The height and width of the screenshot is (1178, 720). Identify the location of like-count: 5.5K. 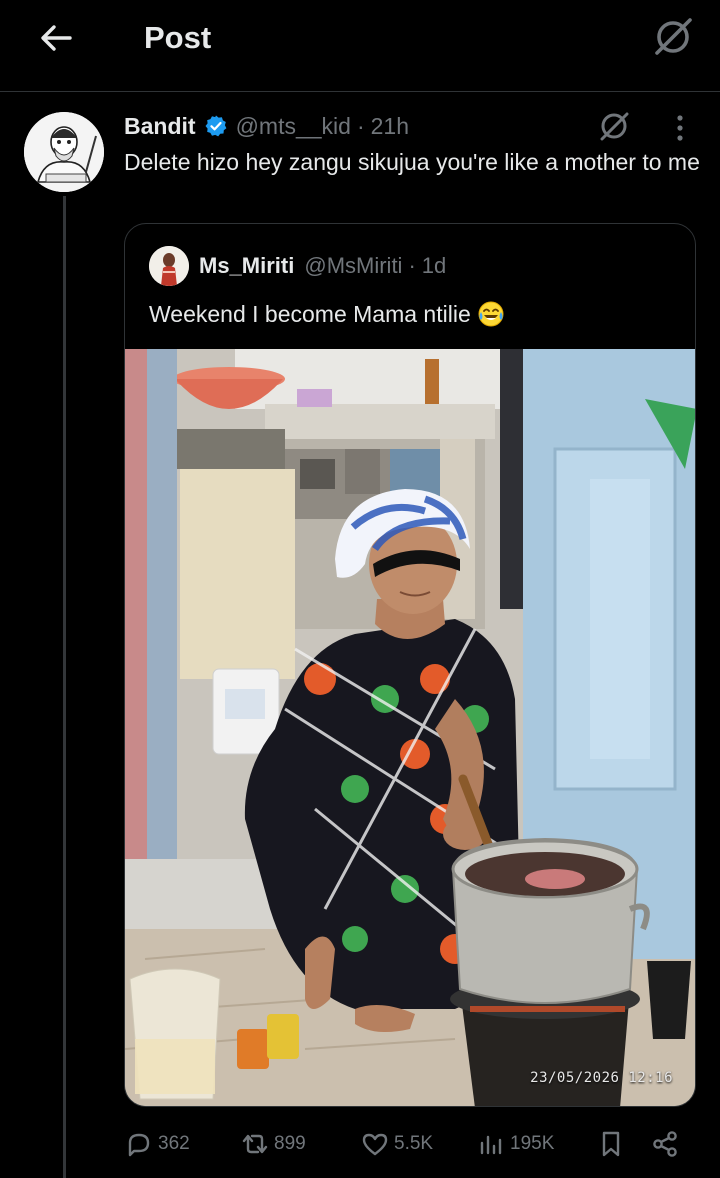
(414, 1143).